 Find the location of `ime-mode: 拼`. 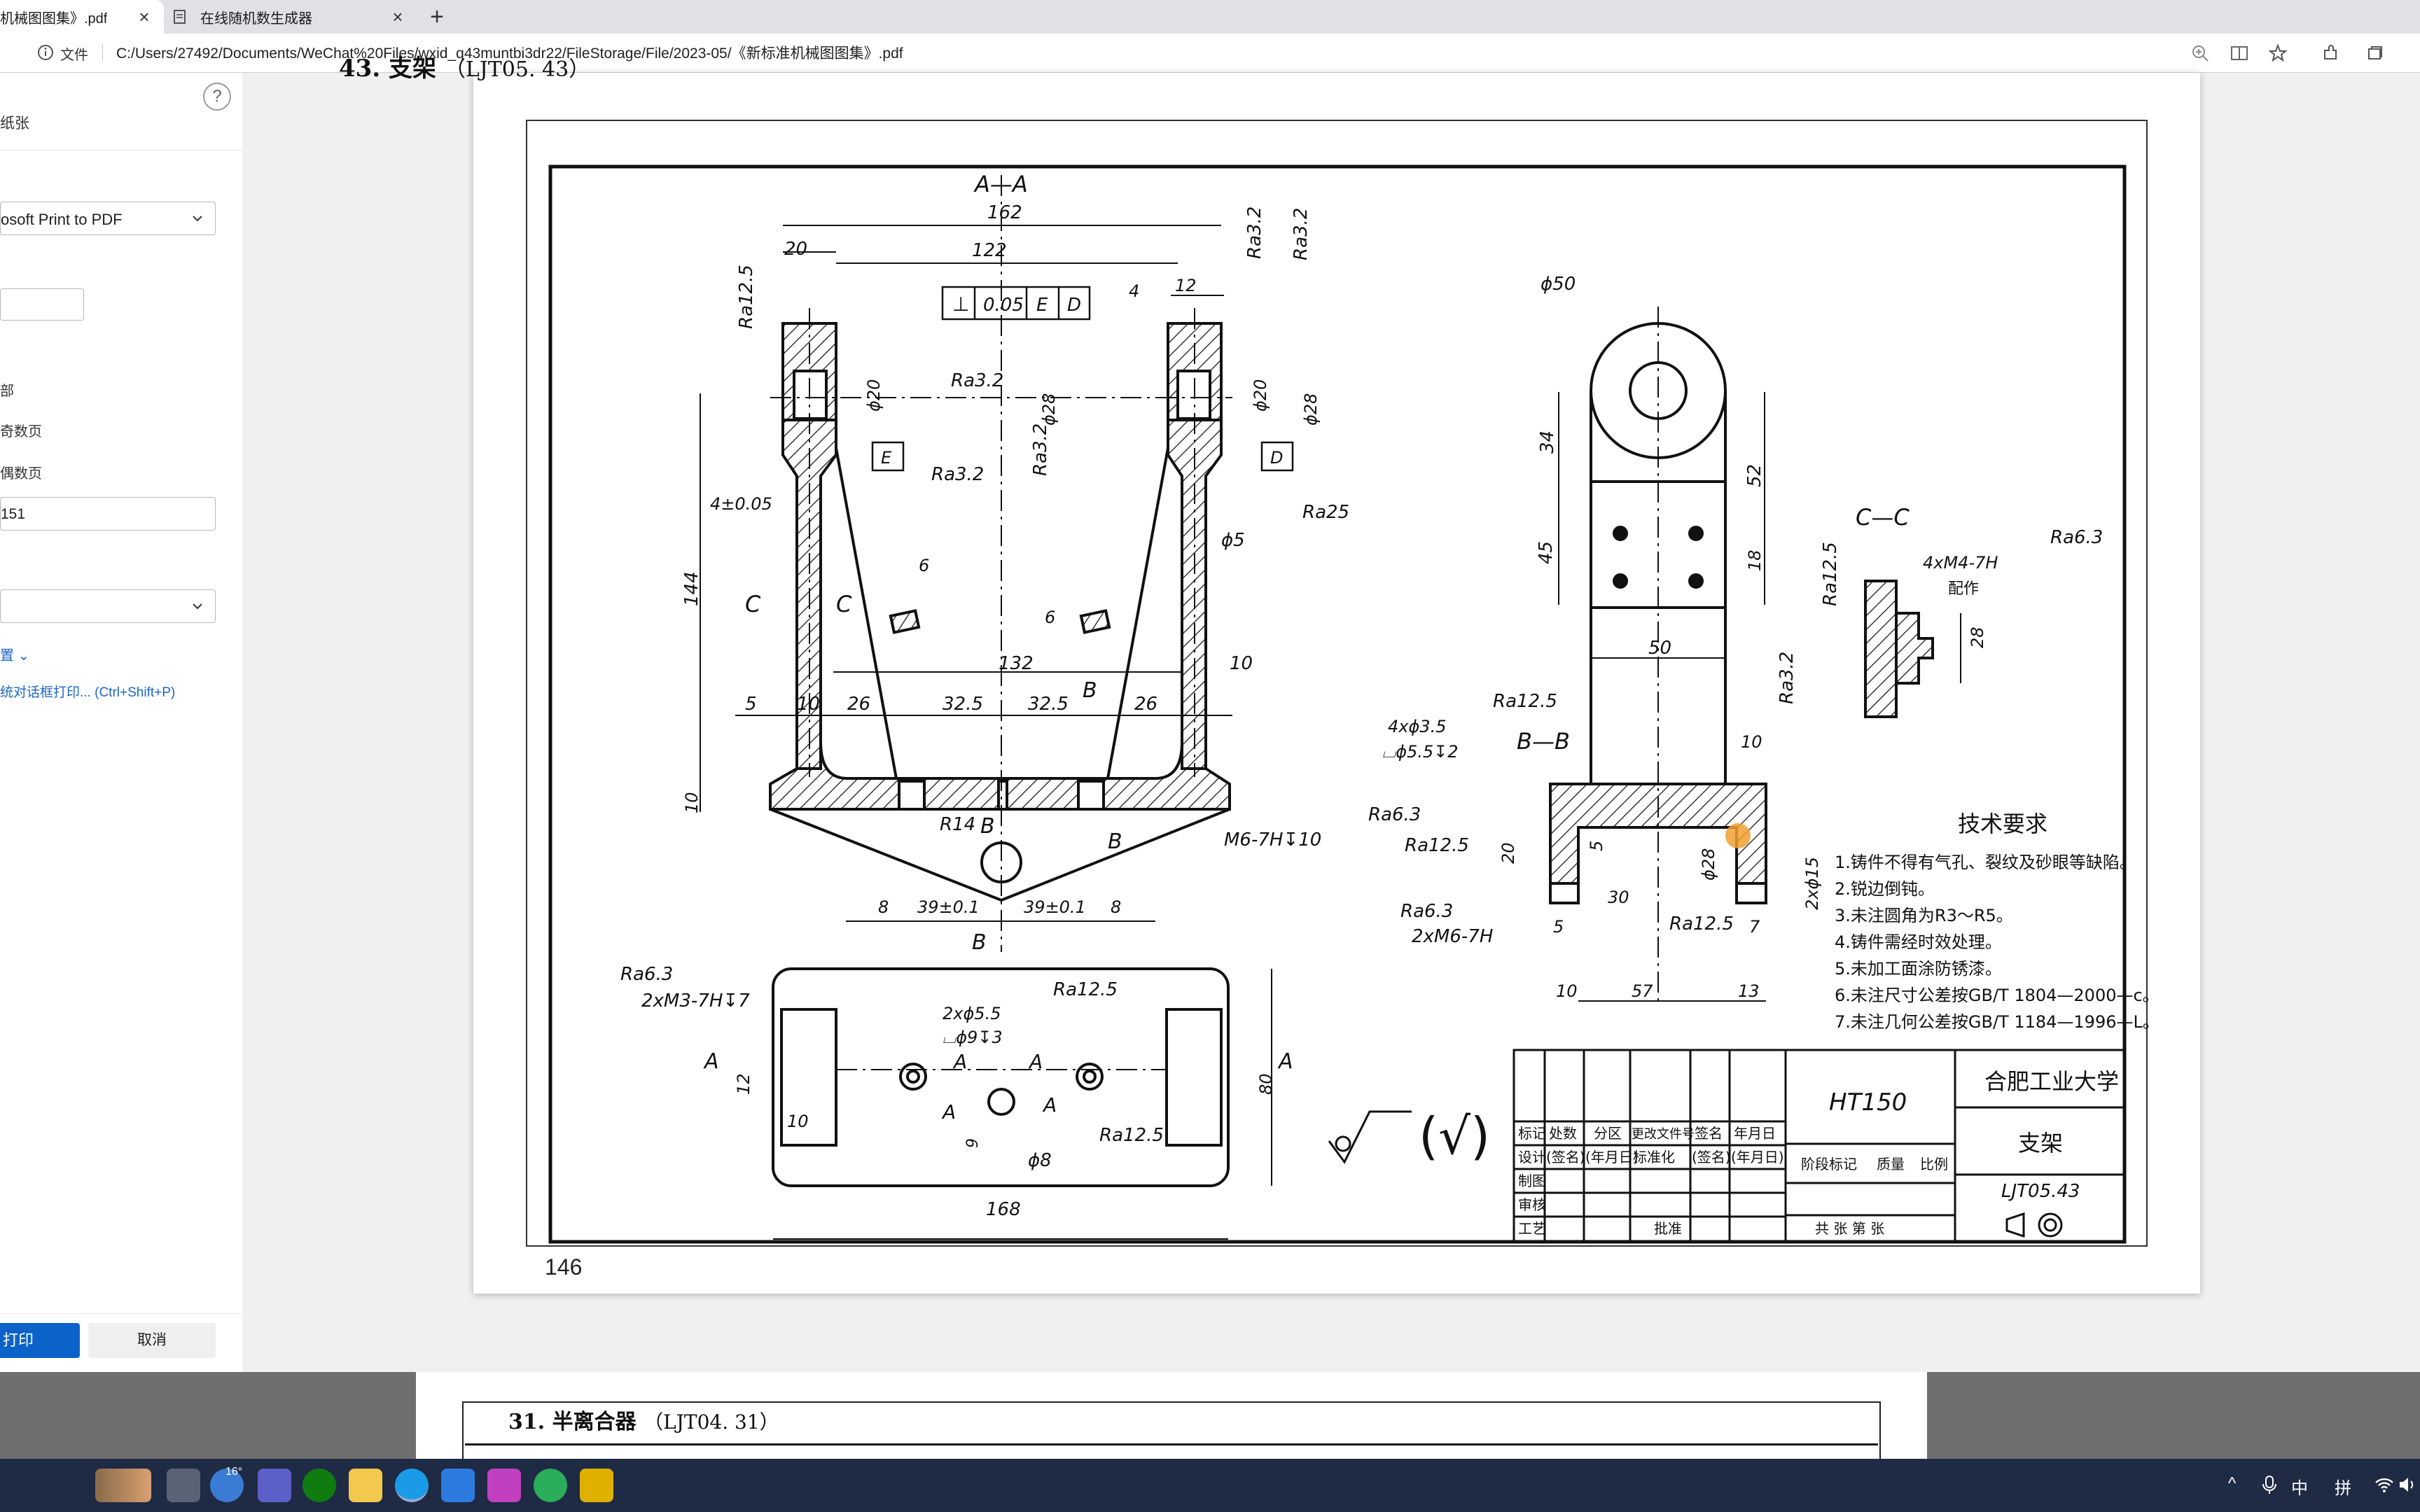

ime-mode: 拼 is located at coordinates (2343, 1486).